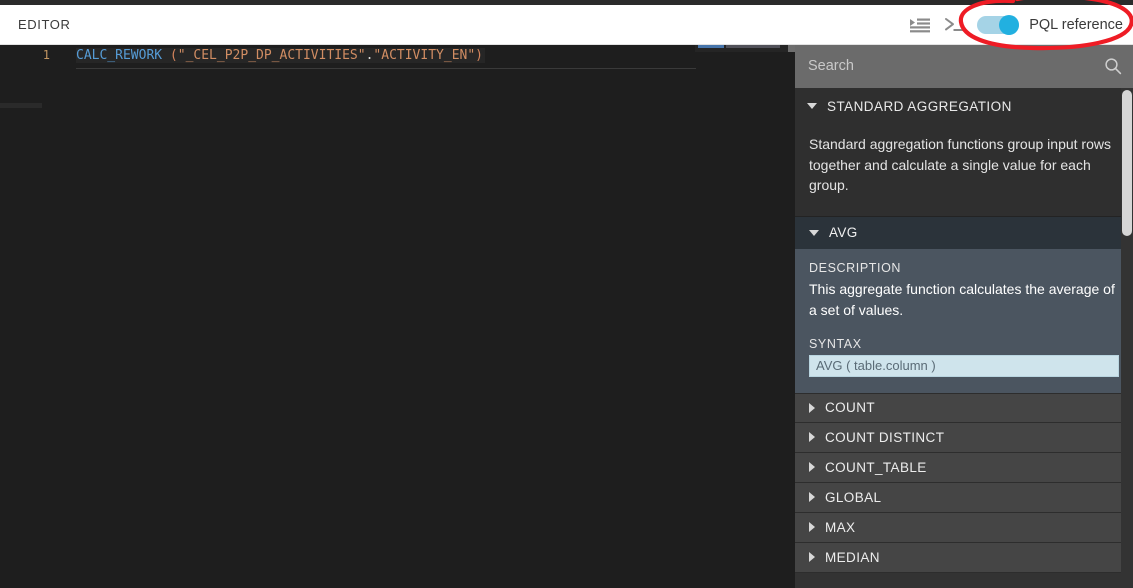  Describe the element at coordinates (964, 557) in the screenshot. I see `function-row-median: MEDIAN` at that location.